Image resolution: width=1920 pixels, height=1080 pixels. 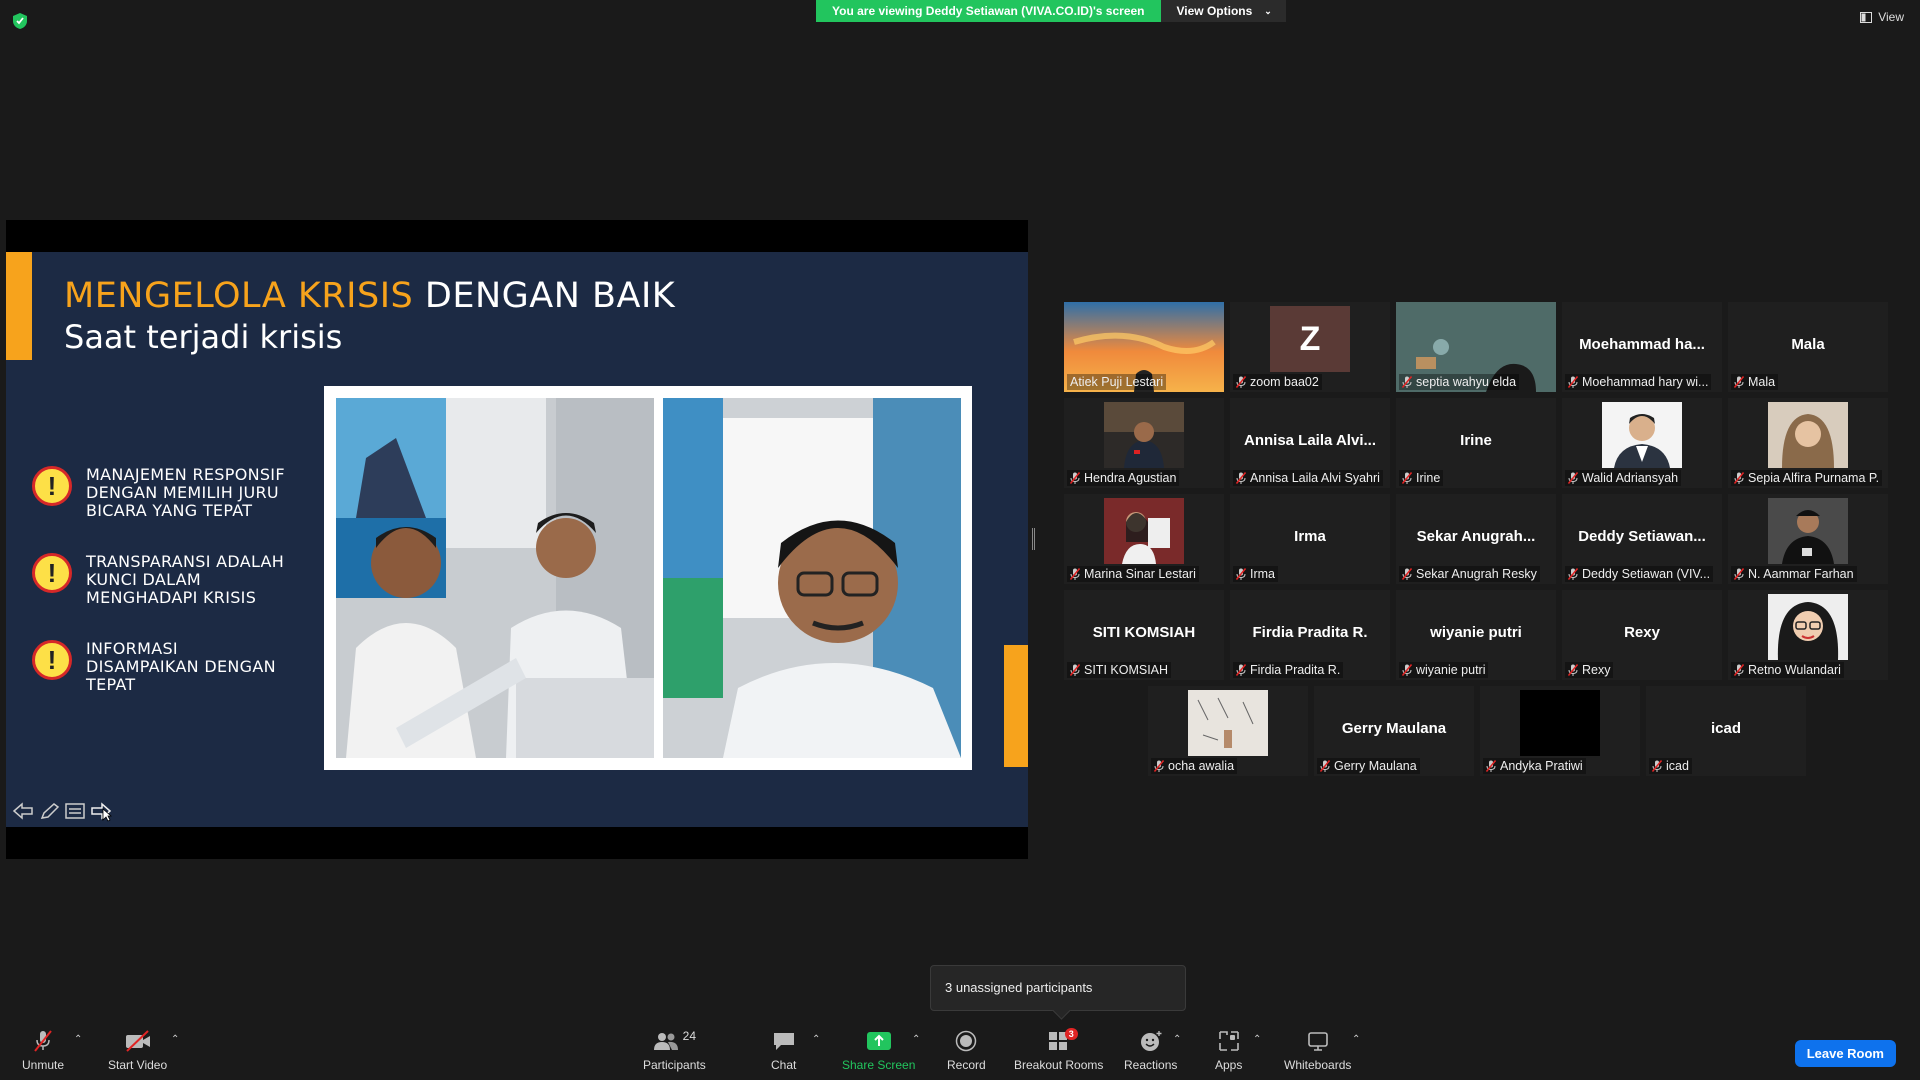 I want to click on breakout-rooms-button: 3 Breakout Rooms, so click(x=1058, y=1050).